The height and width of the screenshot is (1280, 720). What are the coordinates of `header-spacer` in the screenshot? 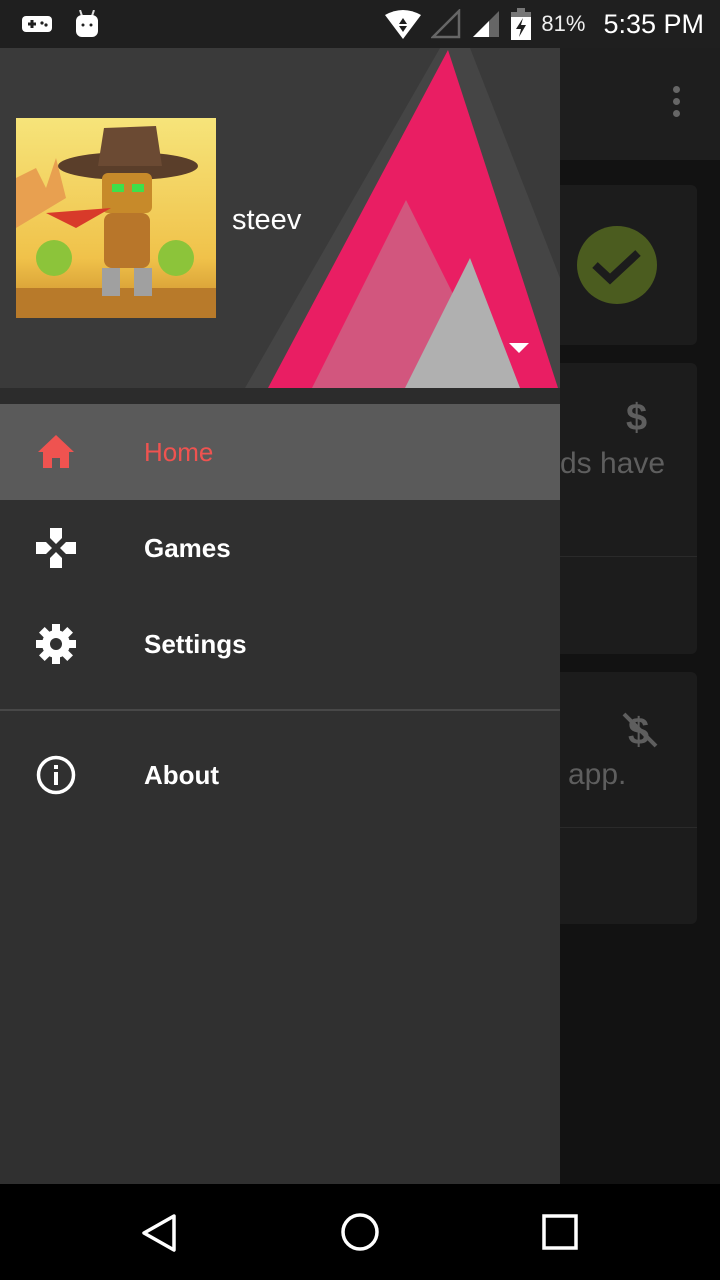 It's located at (280, 396).